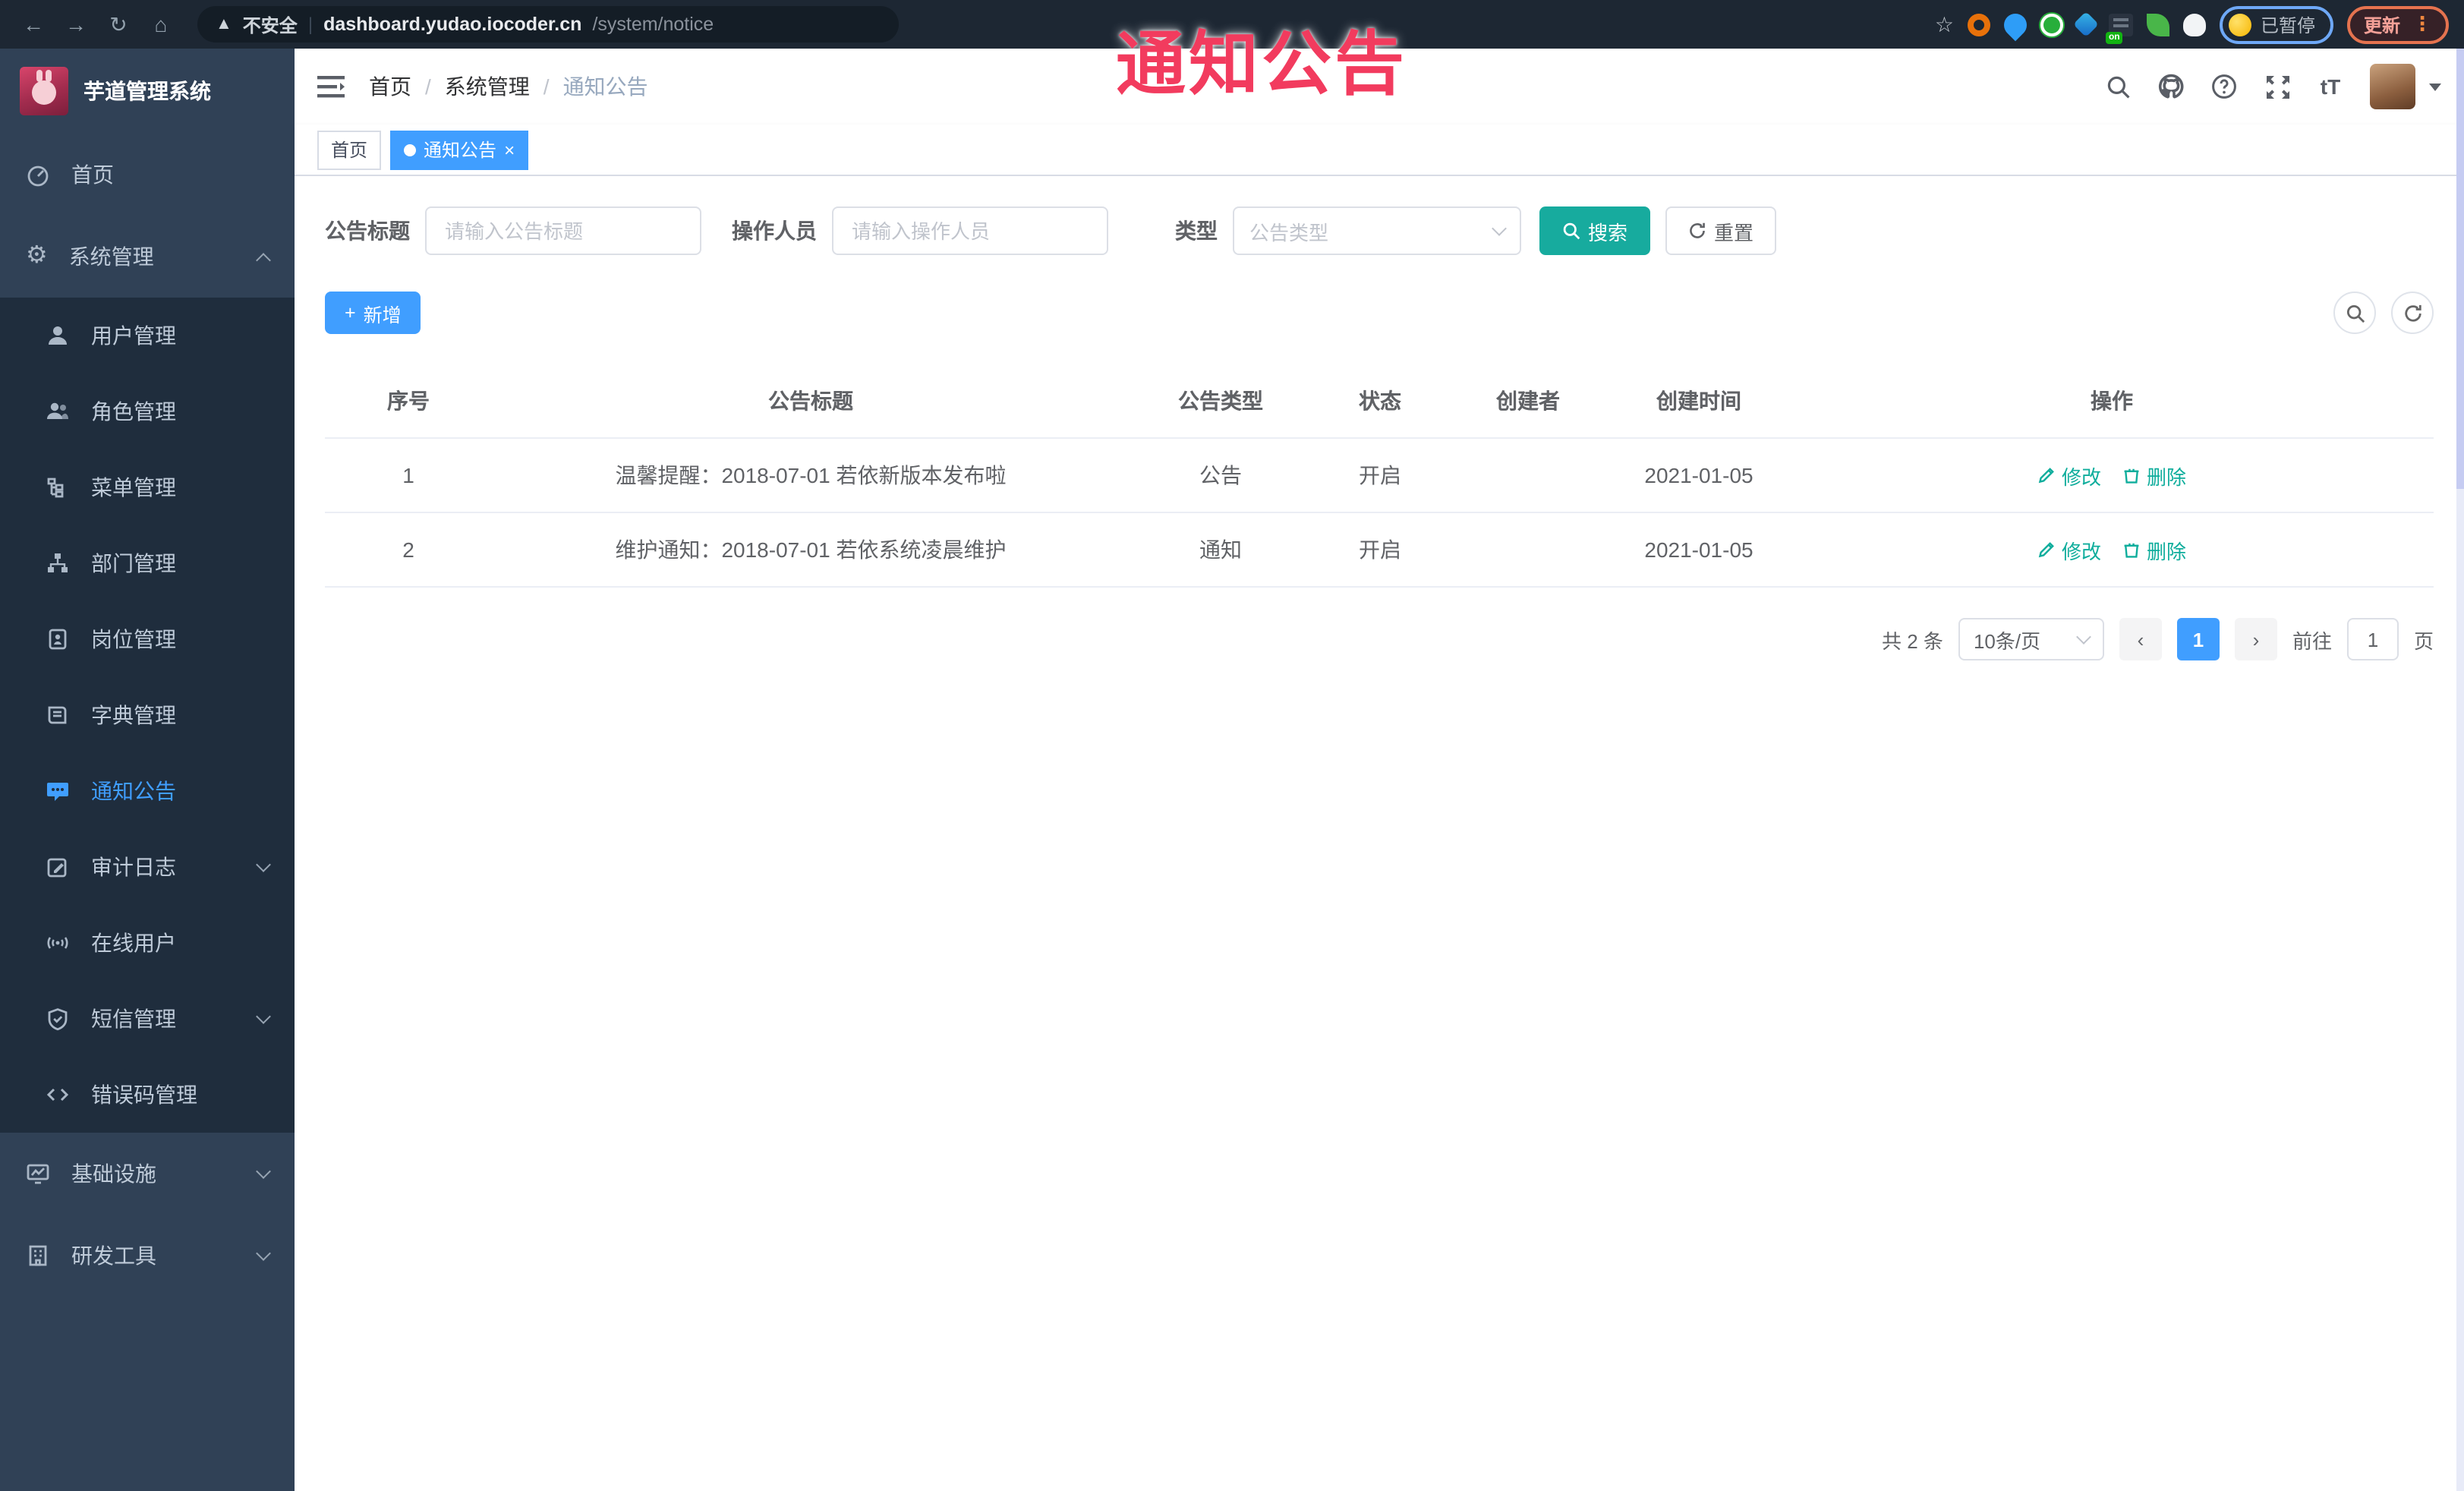 The image size is (2464, 1491). Describe the element at coordinates (2051, 24) in the screenshot. I see `extension-green-icon` at that location.